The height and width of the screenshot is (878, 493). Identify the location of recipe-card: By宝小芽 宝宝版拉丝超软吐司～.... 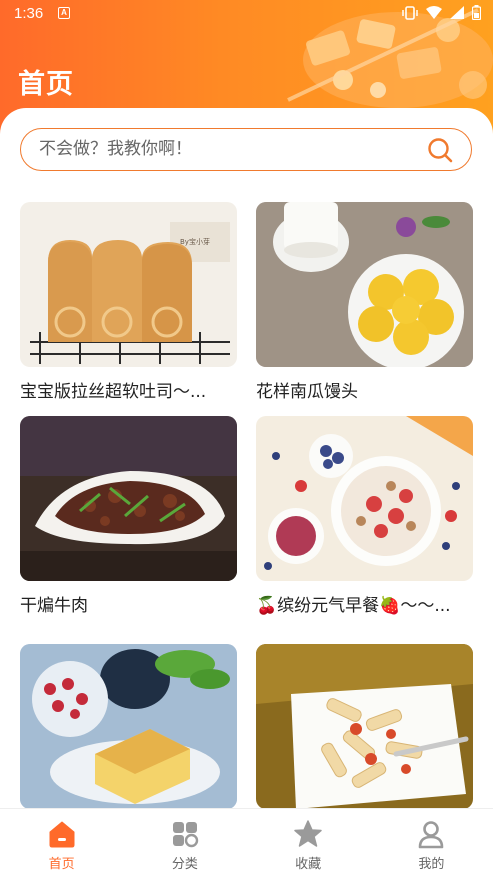
(128, 302).